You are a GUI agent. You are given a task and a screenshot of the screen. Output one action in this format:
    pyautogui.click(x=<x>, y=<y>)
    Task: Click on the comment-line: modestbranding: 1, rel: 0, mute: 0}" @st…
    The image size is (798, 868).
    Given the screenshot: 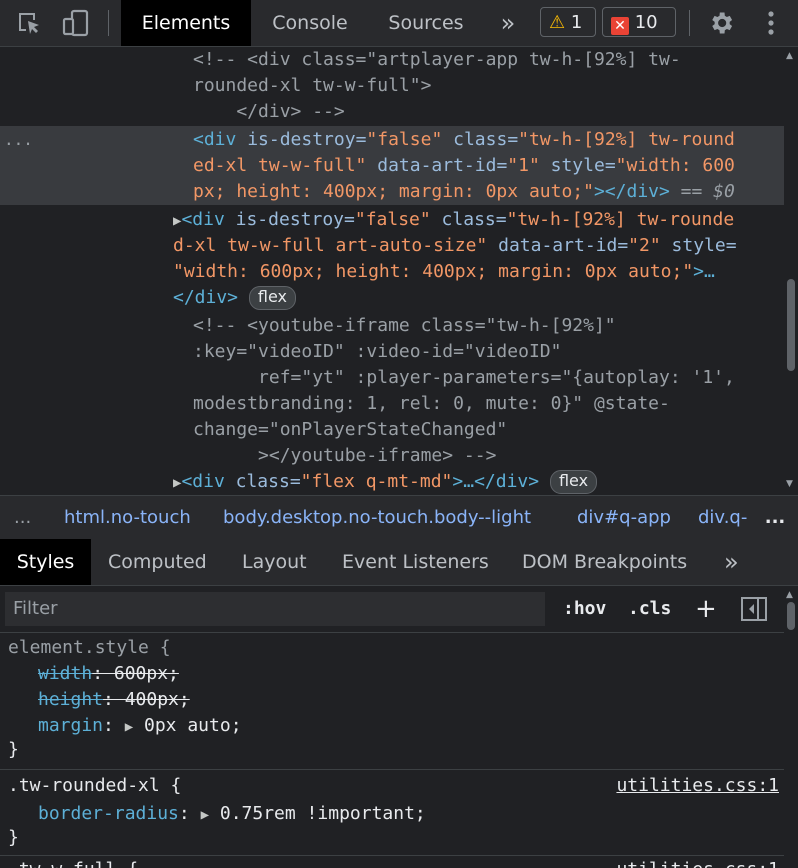 What is the action you would take?
    pyautogui.click(x=431, y=404)
    